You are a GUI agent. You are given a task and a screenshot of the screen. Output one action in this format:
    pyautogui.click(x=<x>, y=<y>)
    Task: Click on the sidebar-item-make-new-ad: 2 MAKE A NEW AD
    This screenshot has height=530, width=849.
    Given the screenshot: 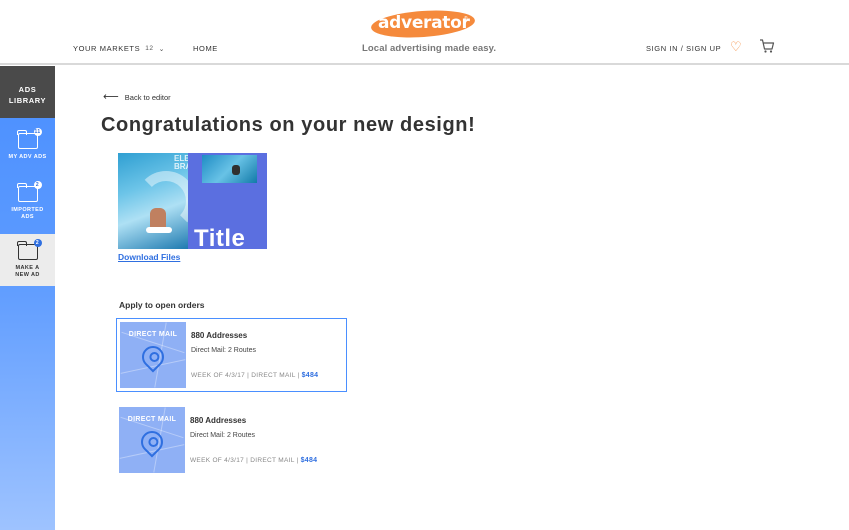 What is the action you would take?
    pyautogui.click(x=27, y=260)
    